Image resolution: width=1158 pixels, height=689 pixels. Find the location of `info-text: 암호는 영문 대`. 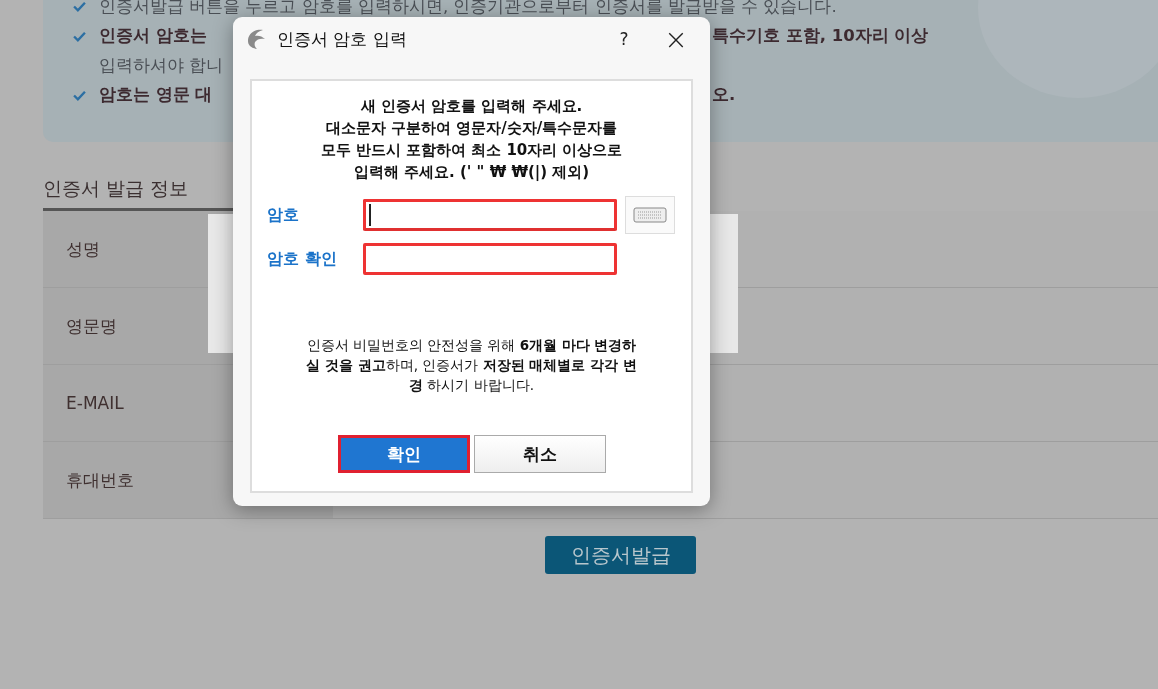

info-text: 암호는 영문 대 is located at coordinates (156, 95).